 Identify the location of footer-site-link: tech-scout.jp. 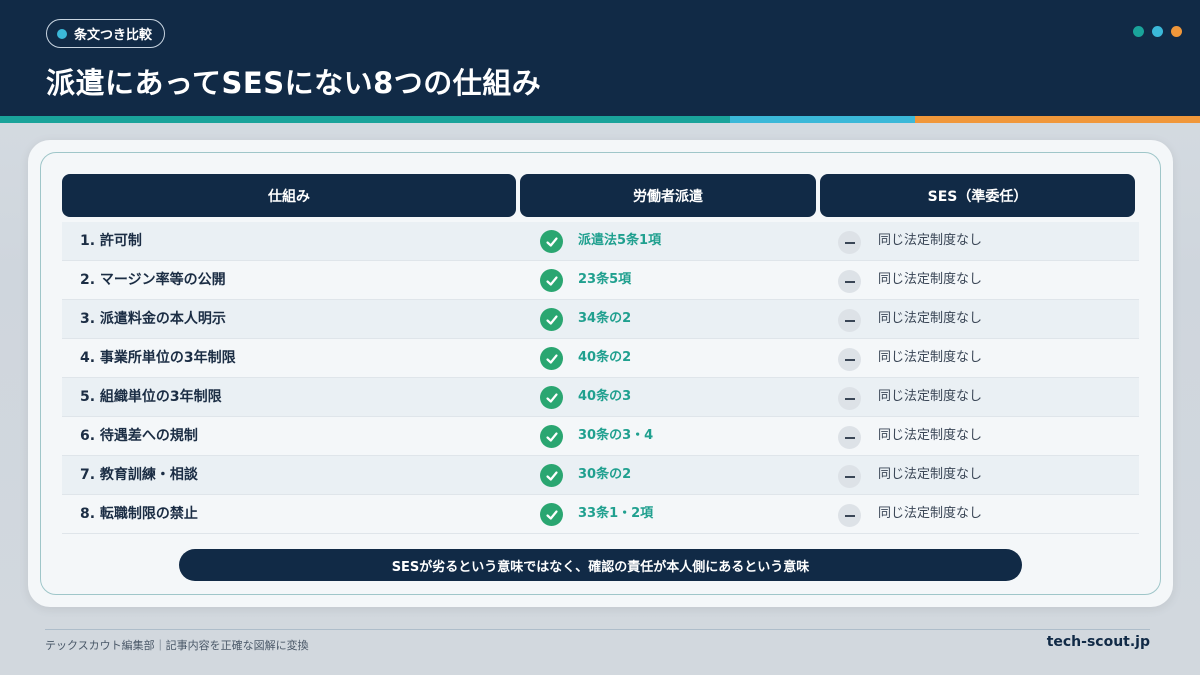
(1098, 642).